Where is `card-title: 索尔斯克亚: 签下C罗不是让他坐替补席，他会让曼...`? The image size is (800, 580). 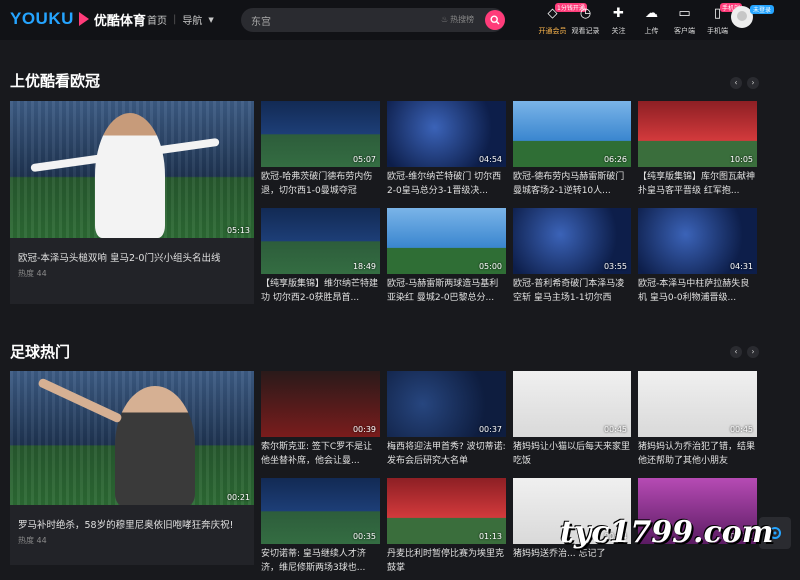
card-title: 索尔斯克亚: 签下C罗不是让他坐替补席，他会让曼... is located at coordinates (317, 454).